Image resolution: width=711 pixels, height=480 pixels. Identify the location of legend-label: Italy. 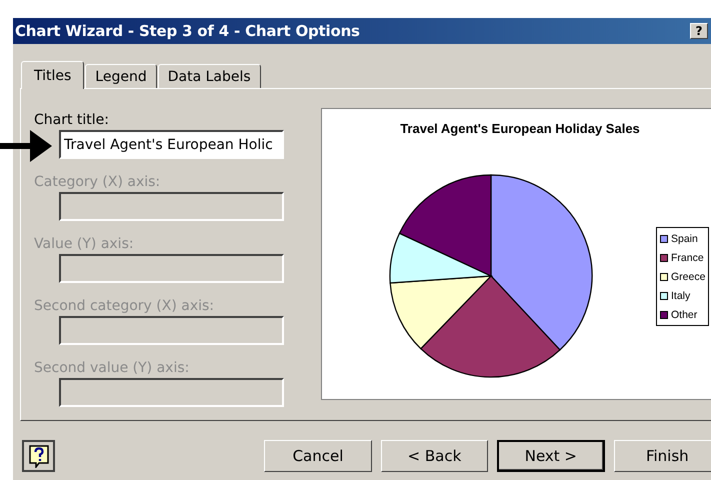
(680, 296).